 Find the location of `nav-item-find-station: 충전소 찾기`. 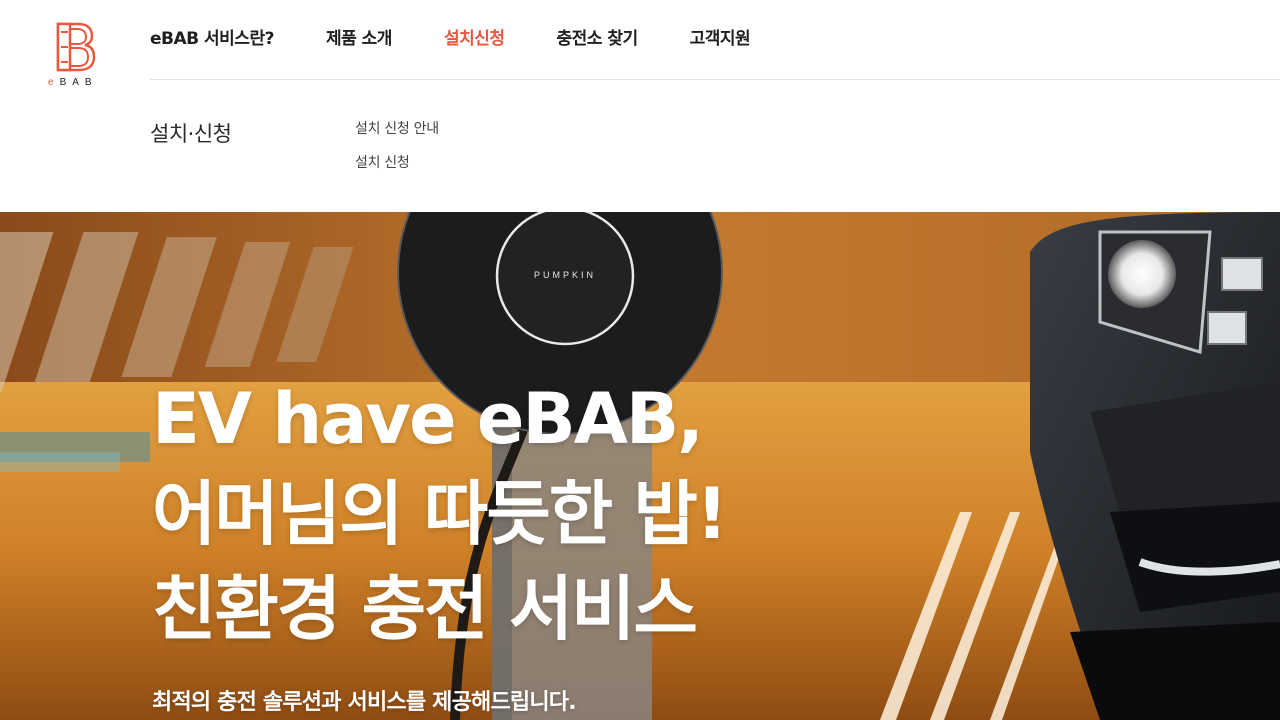

nav-item-find-station: 충전소 찾기 is located at coordinates (598, 39).